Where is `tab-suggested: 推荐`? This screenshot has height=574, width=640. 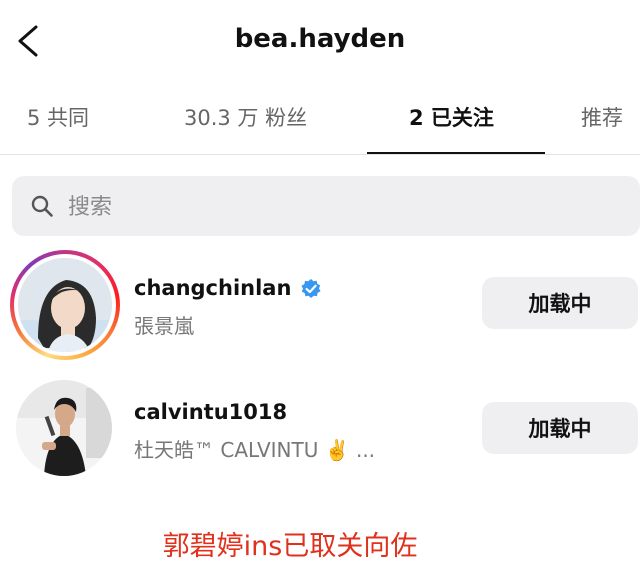 tab-suggested: 推荐 is located at coordinates (602, 117).